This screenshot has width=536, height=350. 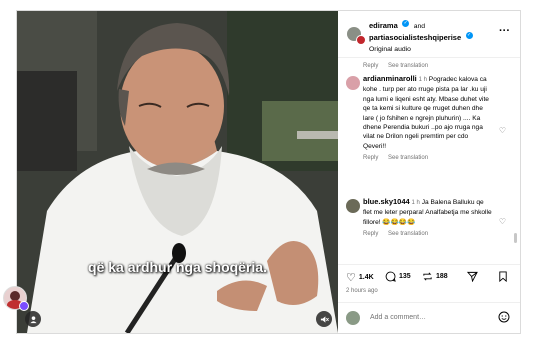 I want to click on repost-icon, so click(x=427, y=276).